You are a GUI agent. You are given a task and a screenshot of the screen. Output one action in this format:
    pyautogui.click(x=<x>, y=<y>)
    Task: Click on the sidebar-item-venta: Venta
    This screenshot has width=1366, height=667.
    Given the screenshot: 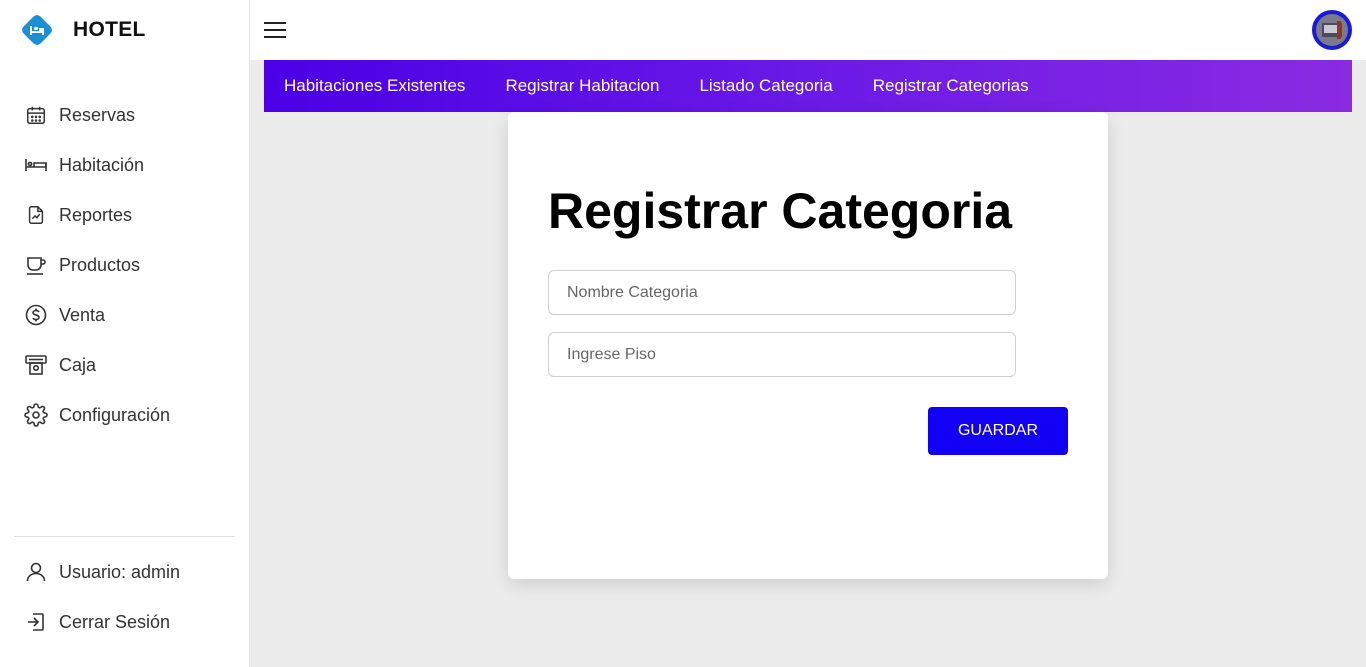 What is the action you would take?
    pyautogui.click(x=125, y=315)
    